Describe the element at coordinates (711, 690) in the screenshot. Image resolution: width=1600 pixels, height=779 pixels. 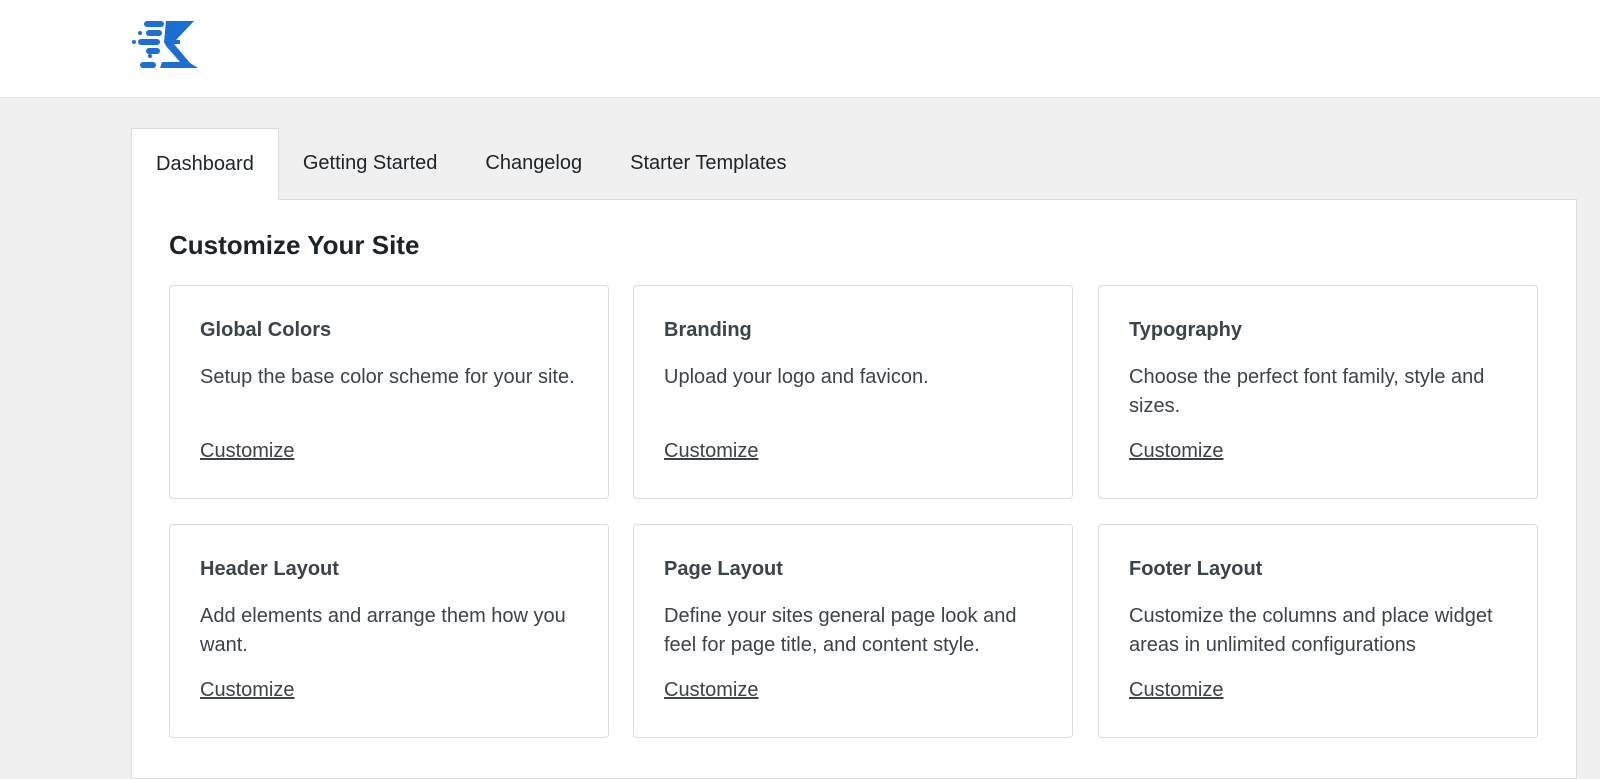
I see `customize-page-layout-link: Customize` at that location.